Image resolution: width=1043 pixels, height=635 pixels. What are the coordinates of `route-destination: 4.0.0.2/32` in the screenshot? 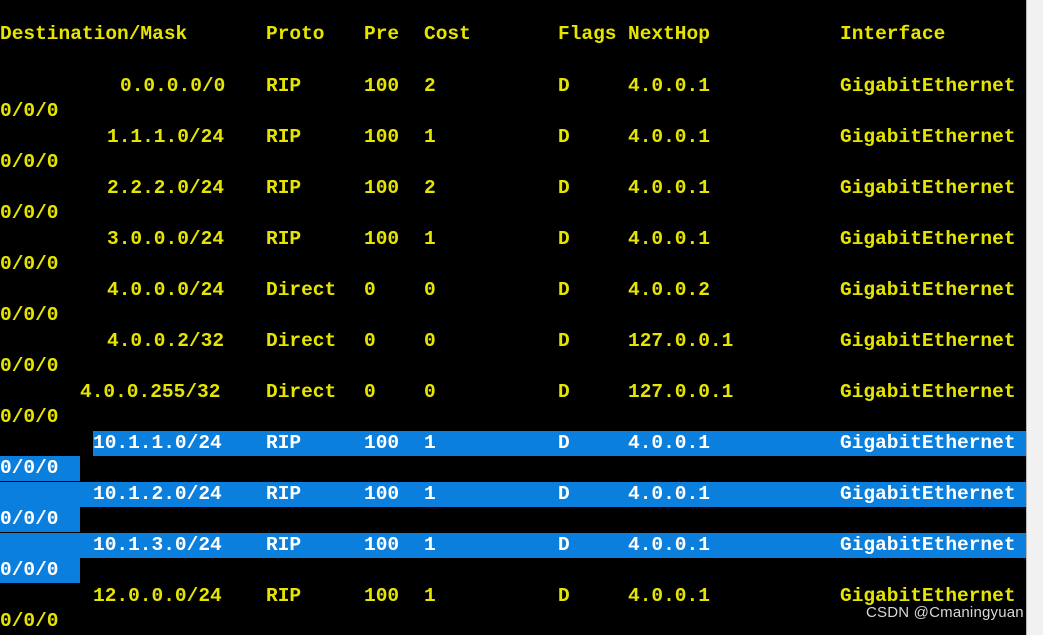 It's located at (166, 341).